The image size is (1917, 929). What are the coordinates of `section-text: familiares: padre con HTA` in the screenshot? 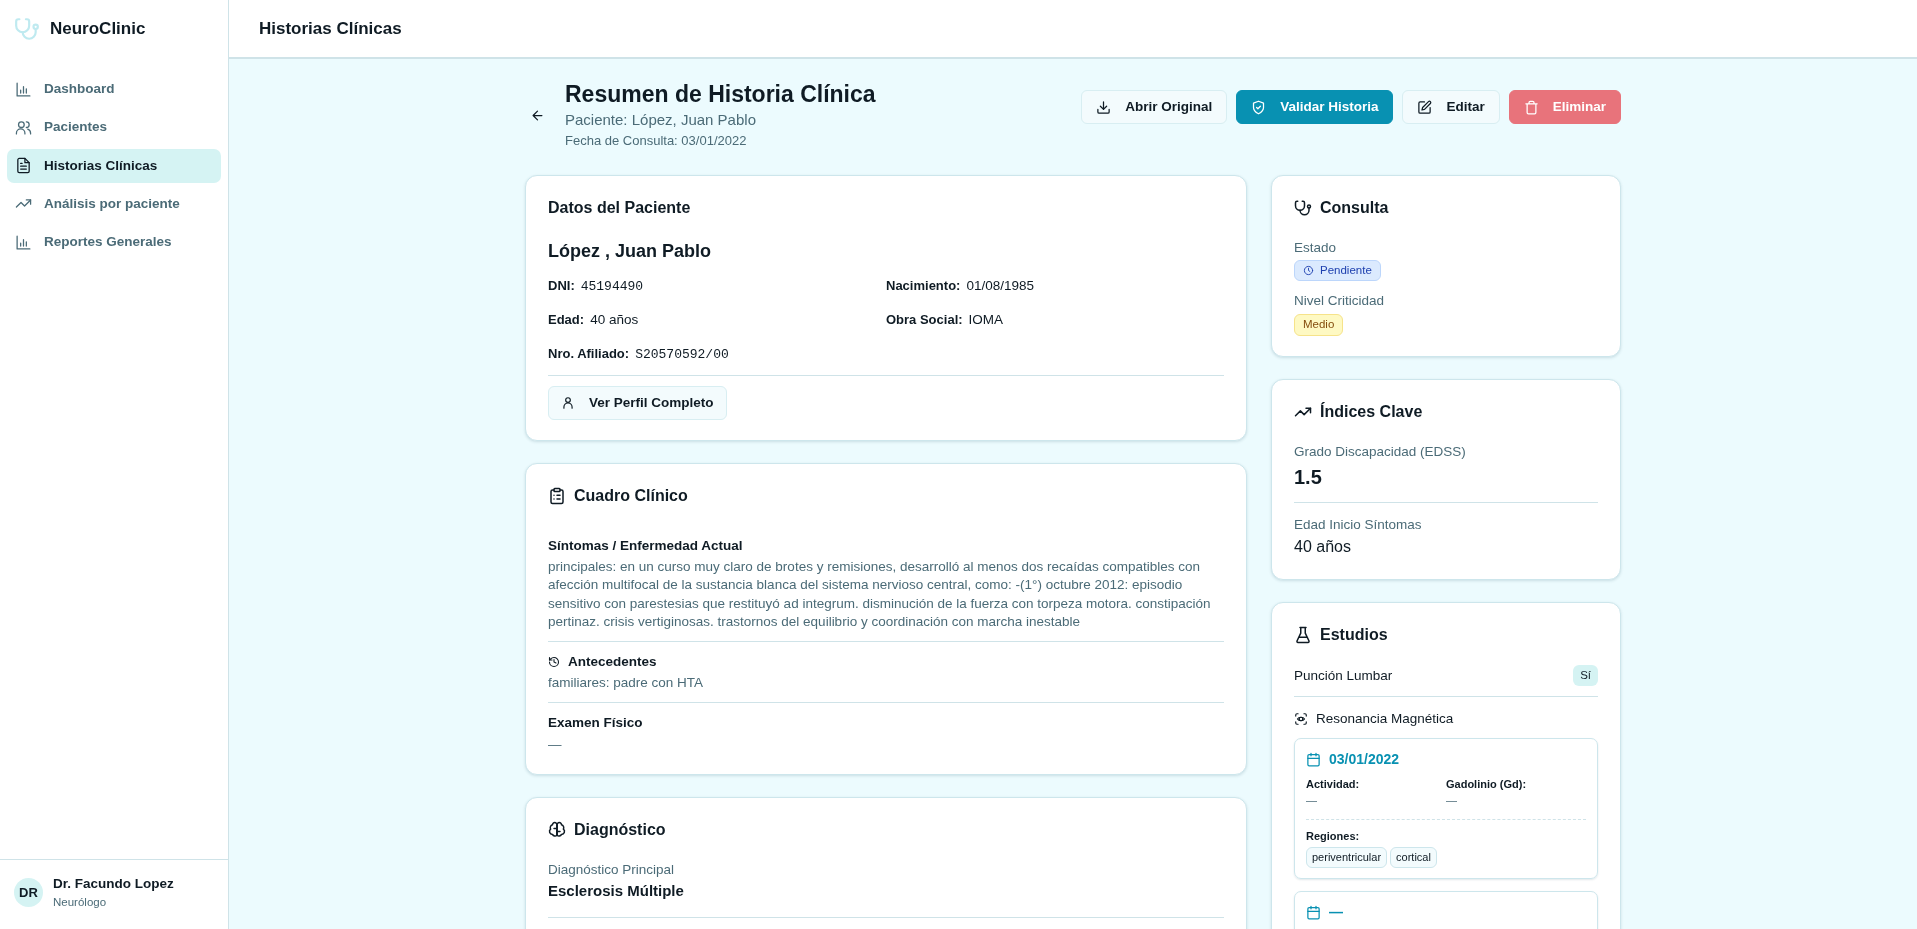 It's located at (626, 683).